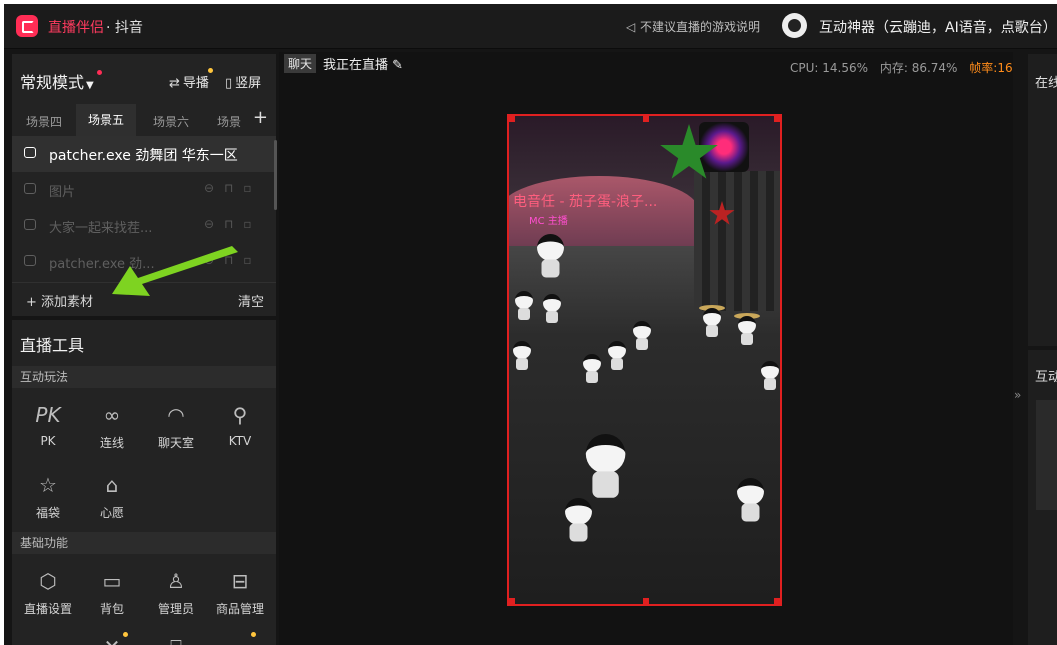  I want to click on green-arrow-annotation, so click(175, 271).